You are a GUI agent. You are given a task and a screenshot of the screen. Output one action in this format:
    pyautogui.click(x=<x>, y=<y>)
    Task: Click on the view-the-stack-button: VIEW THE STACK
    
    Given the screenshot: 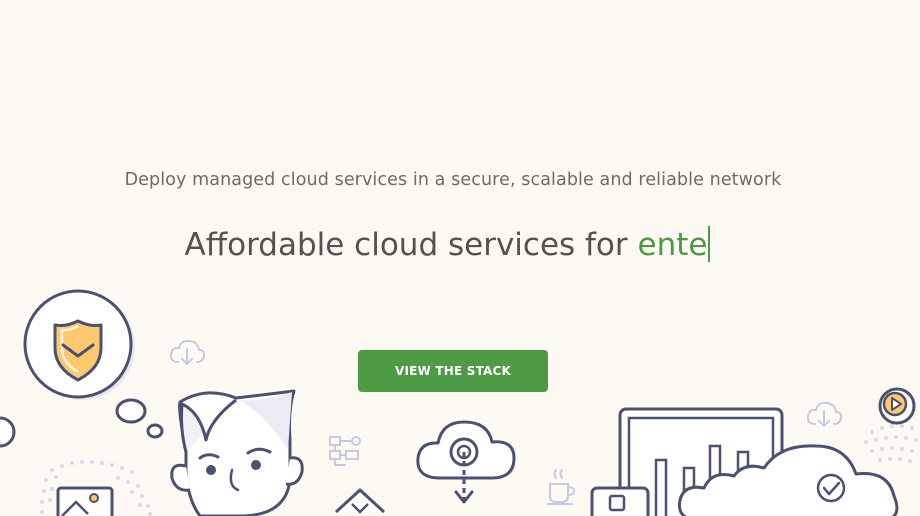 What is the action you would take?
    pyautogui.click(x=453, y=371)
    